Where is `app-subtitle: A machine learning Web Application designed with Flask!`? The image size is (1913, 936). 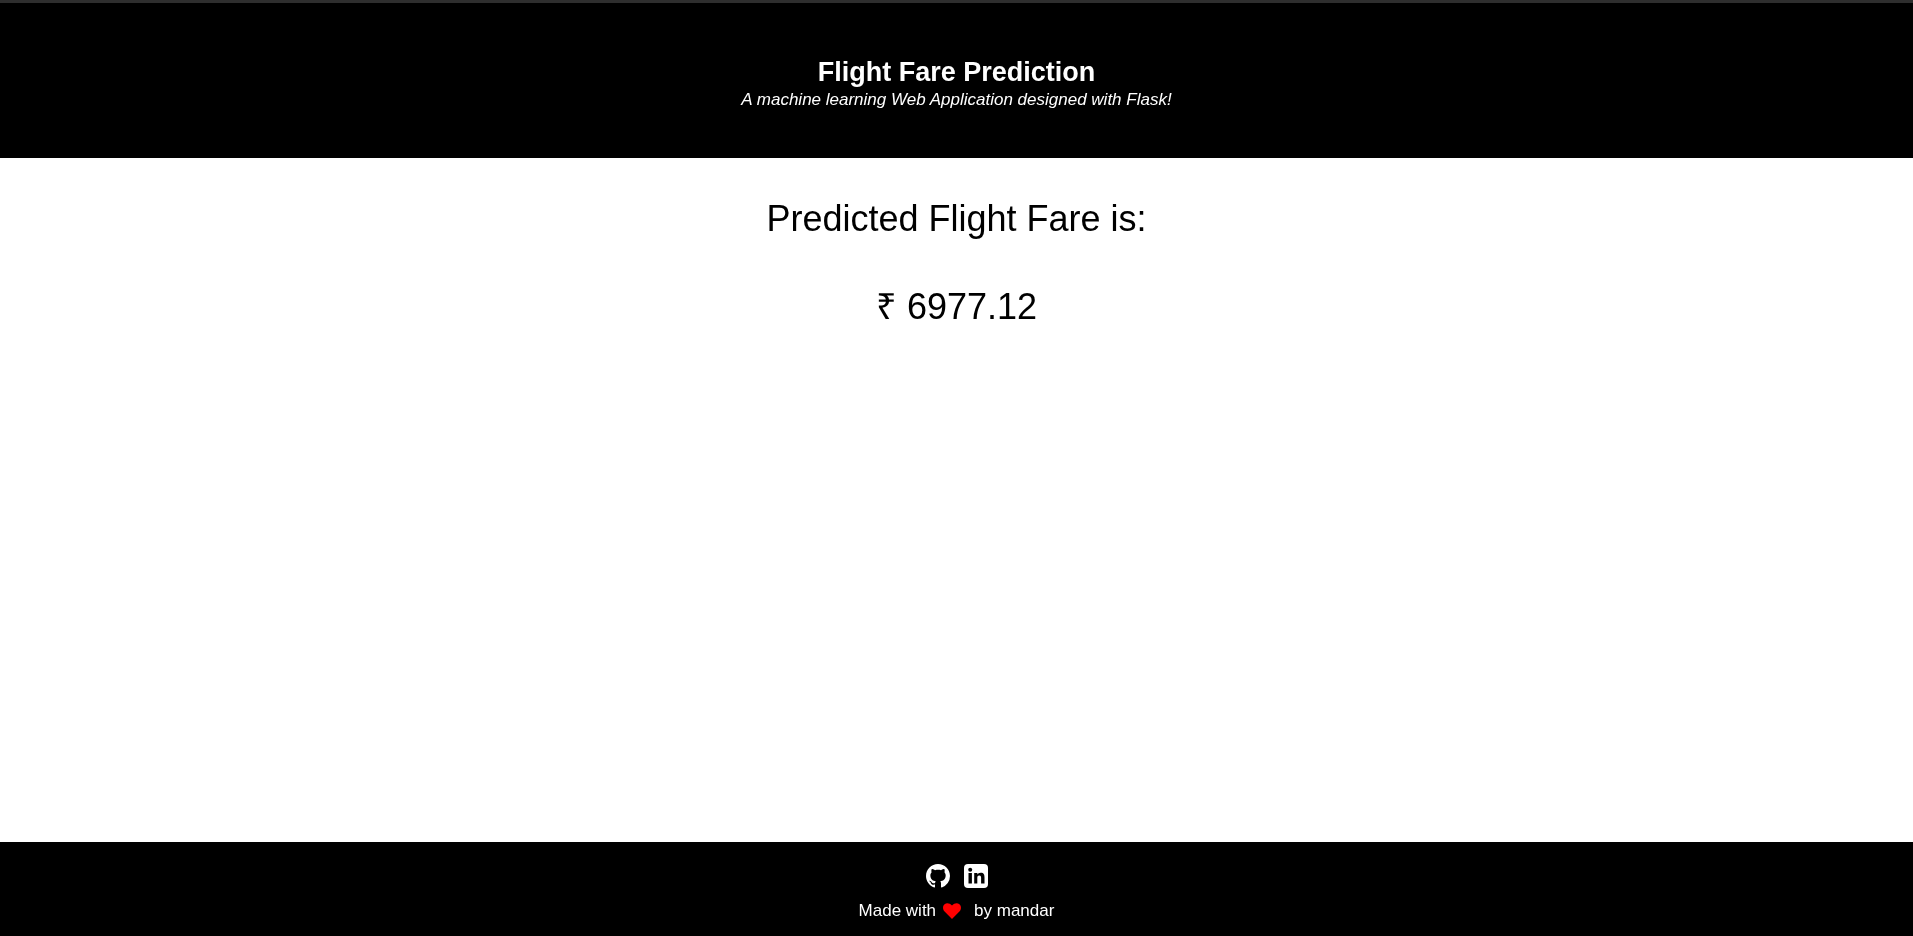
app-subtitle: A machine learning Web Application designed with Flask! is located at coordinates (956, 99).